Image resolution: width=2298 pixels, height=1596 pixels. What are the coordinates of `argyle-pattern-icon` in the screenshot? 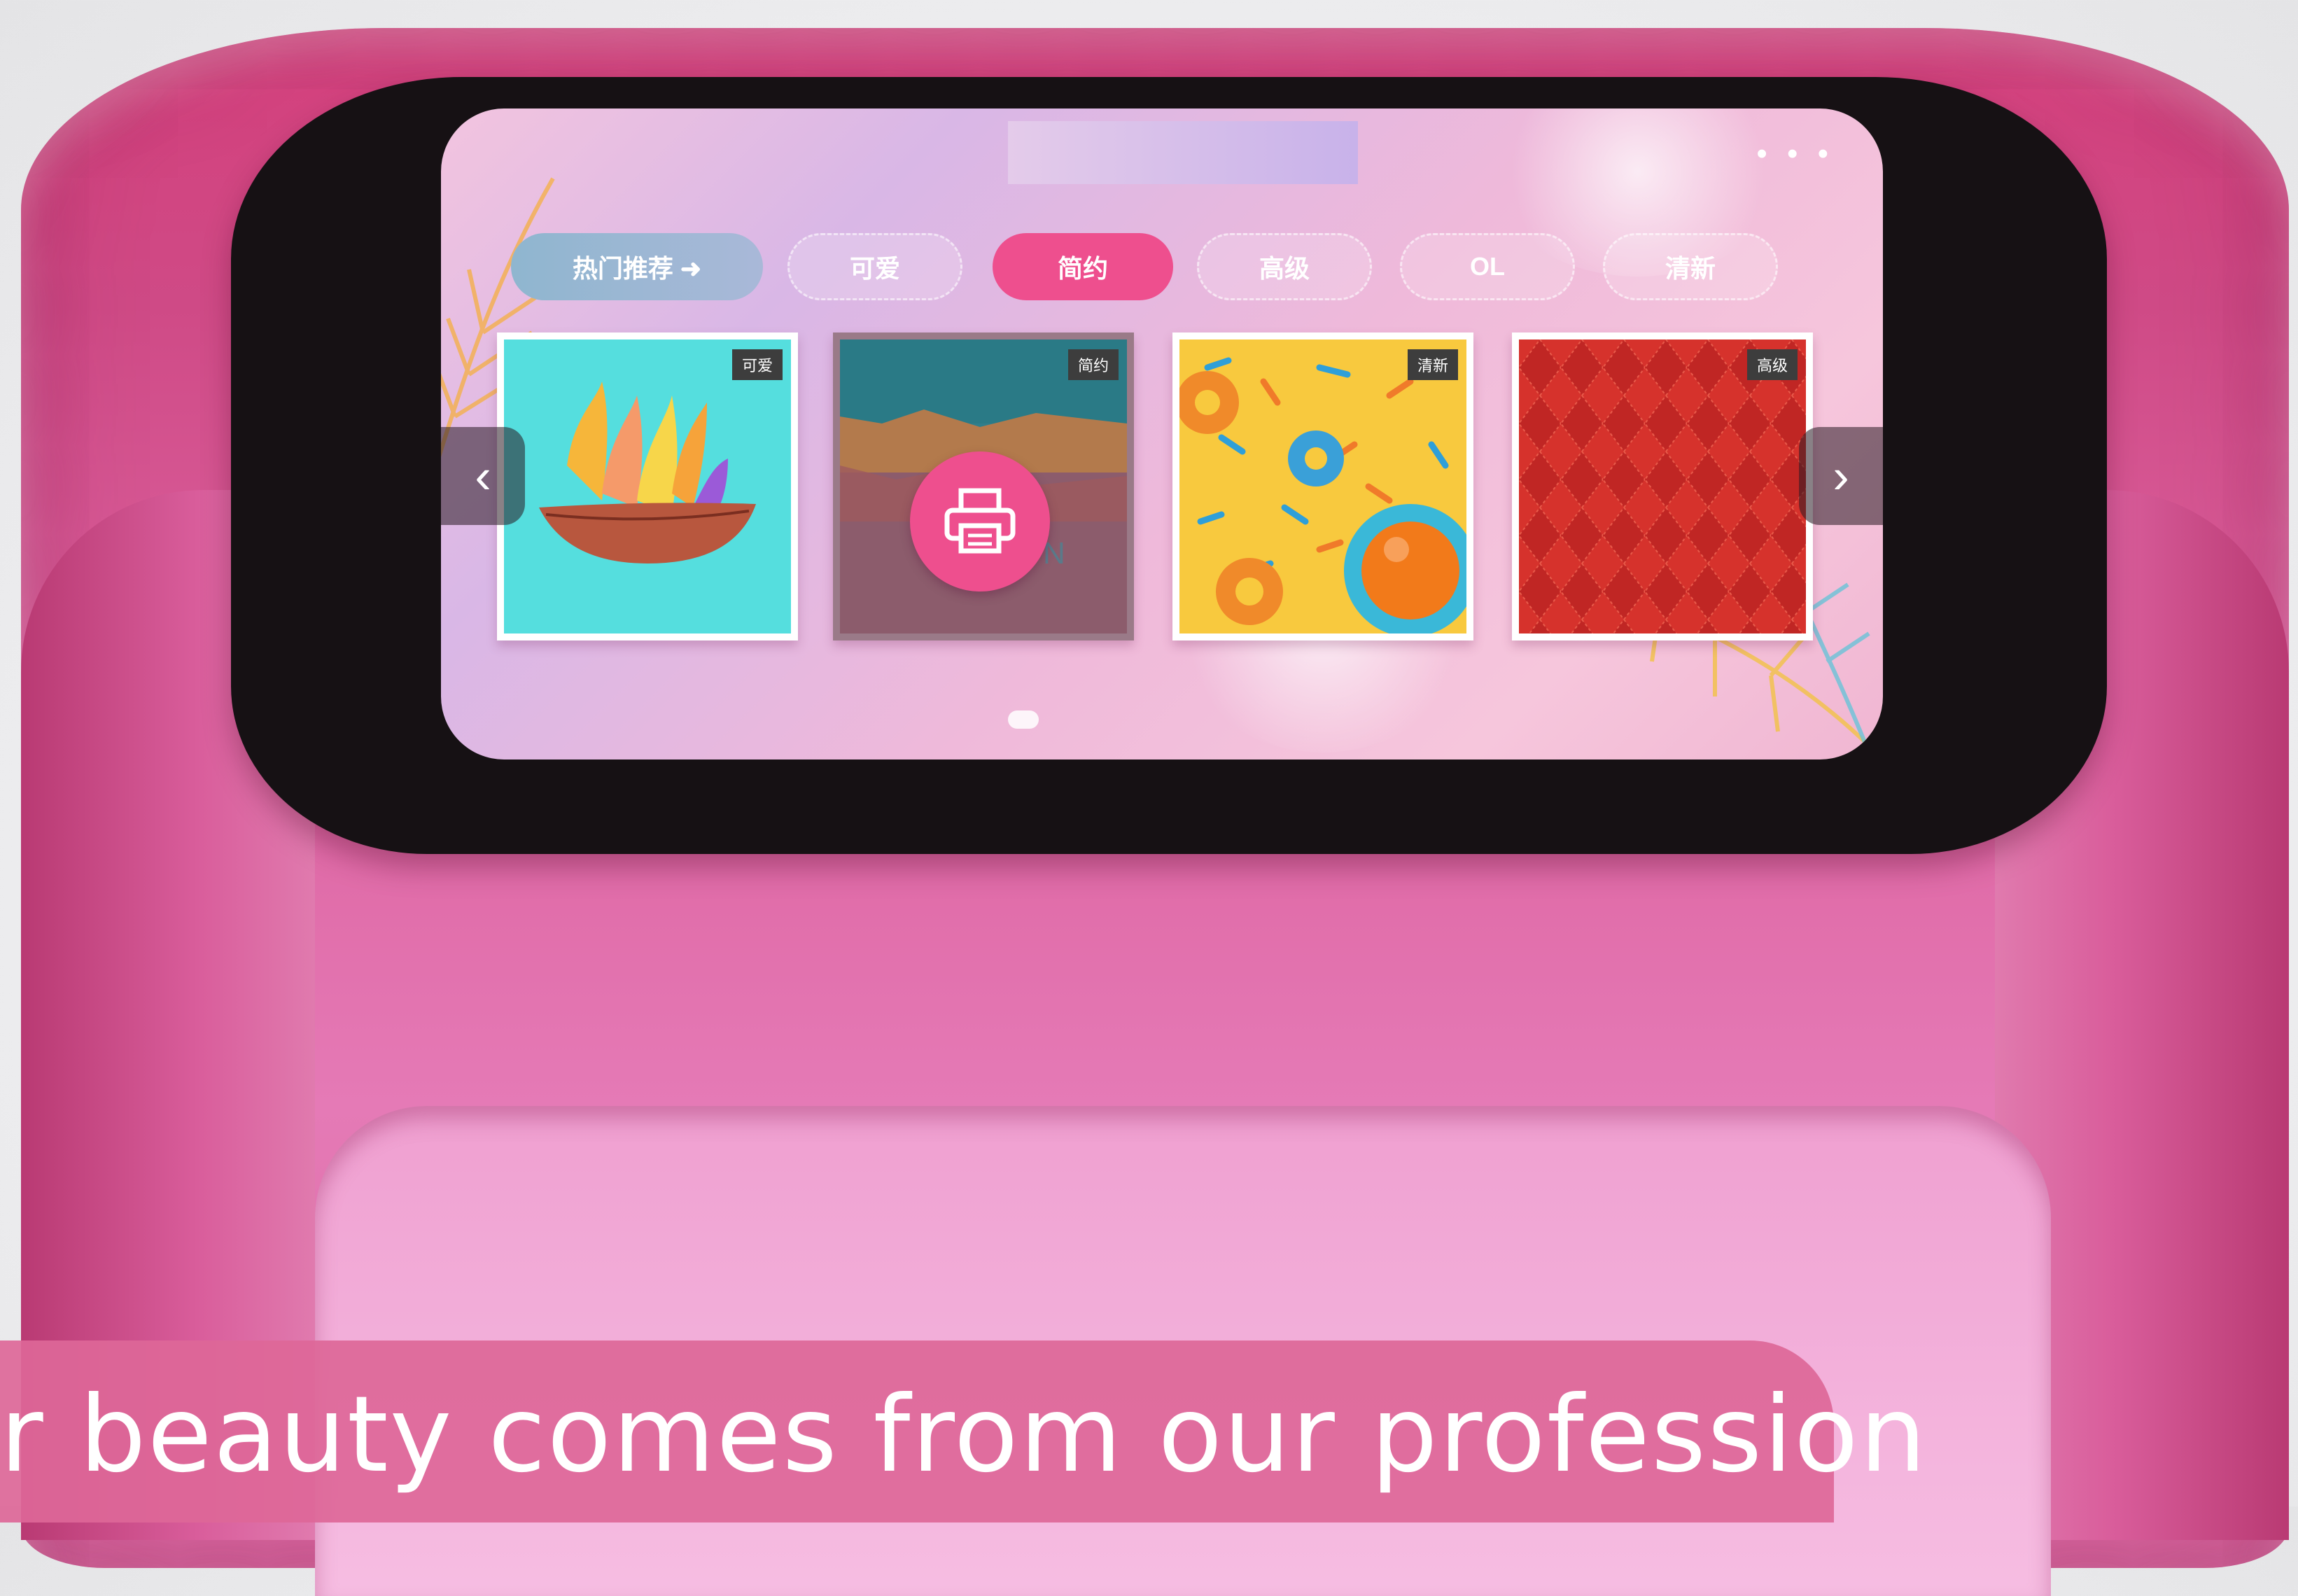 It's located at (1662, 487).